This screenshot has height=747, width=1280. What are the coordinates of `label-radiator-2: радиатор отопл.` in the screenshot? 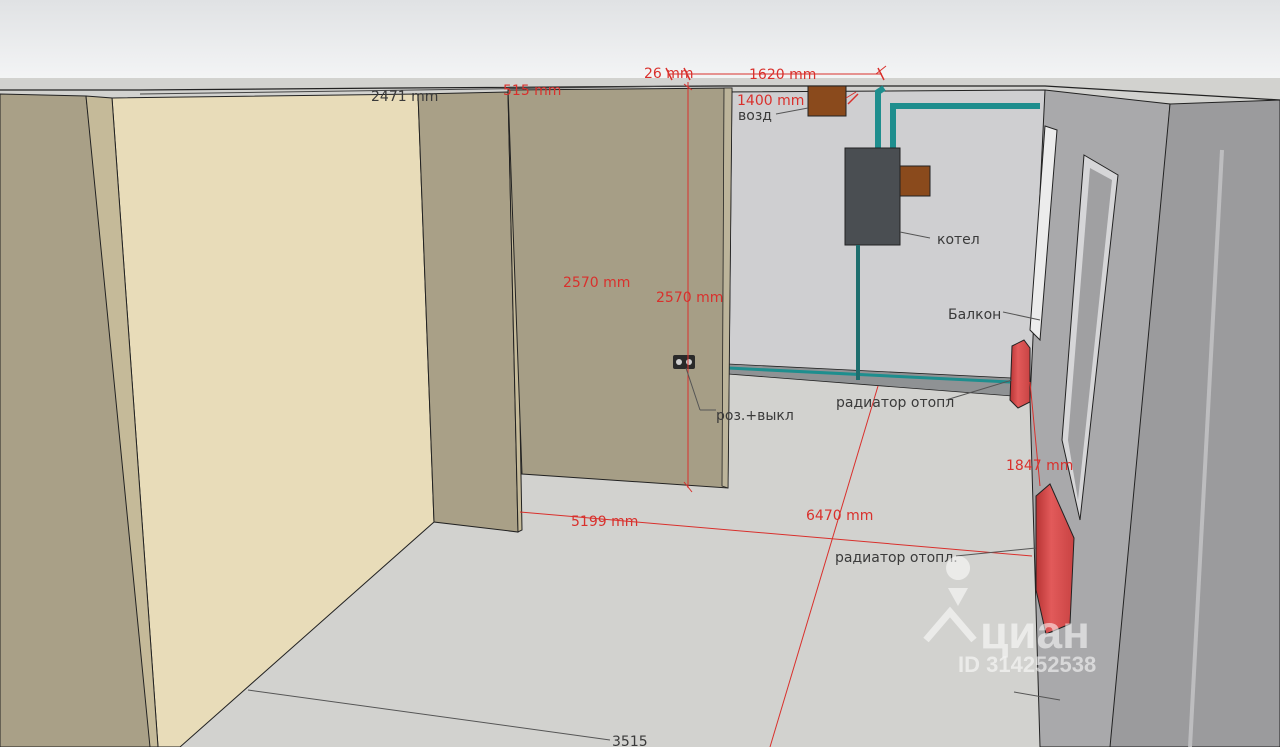 It's located at (896, 558).